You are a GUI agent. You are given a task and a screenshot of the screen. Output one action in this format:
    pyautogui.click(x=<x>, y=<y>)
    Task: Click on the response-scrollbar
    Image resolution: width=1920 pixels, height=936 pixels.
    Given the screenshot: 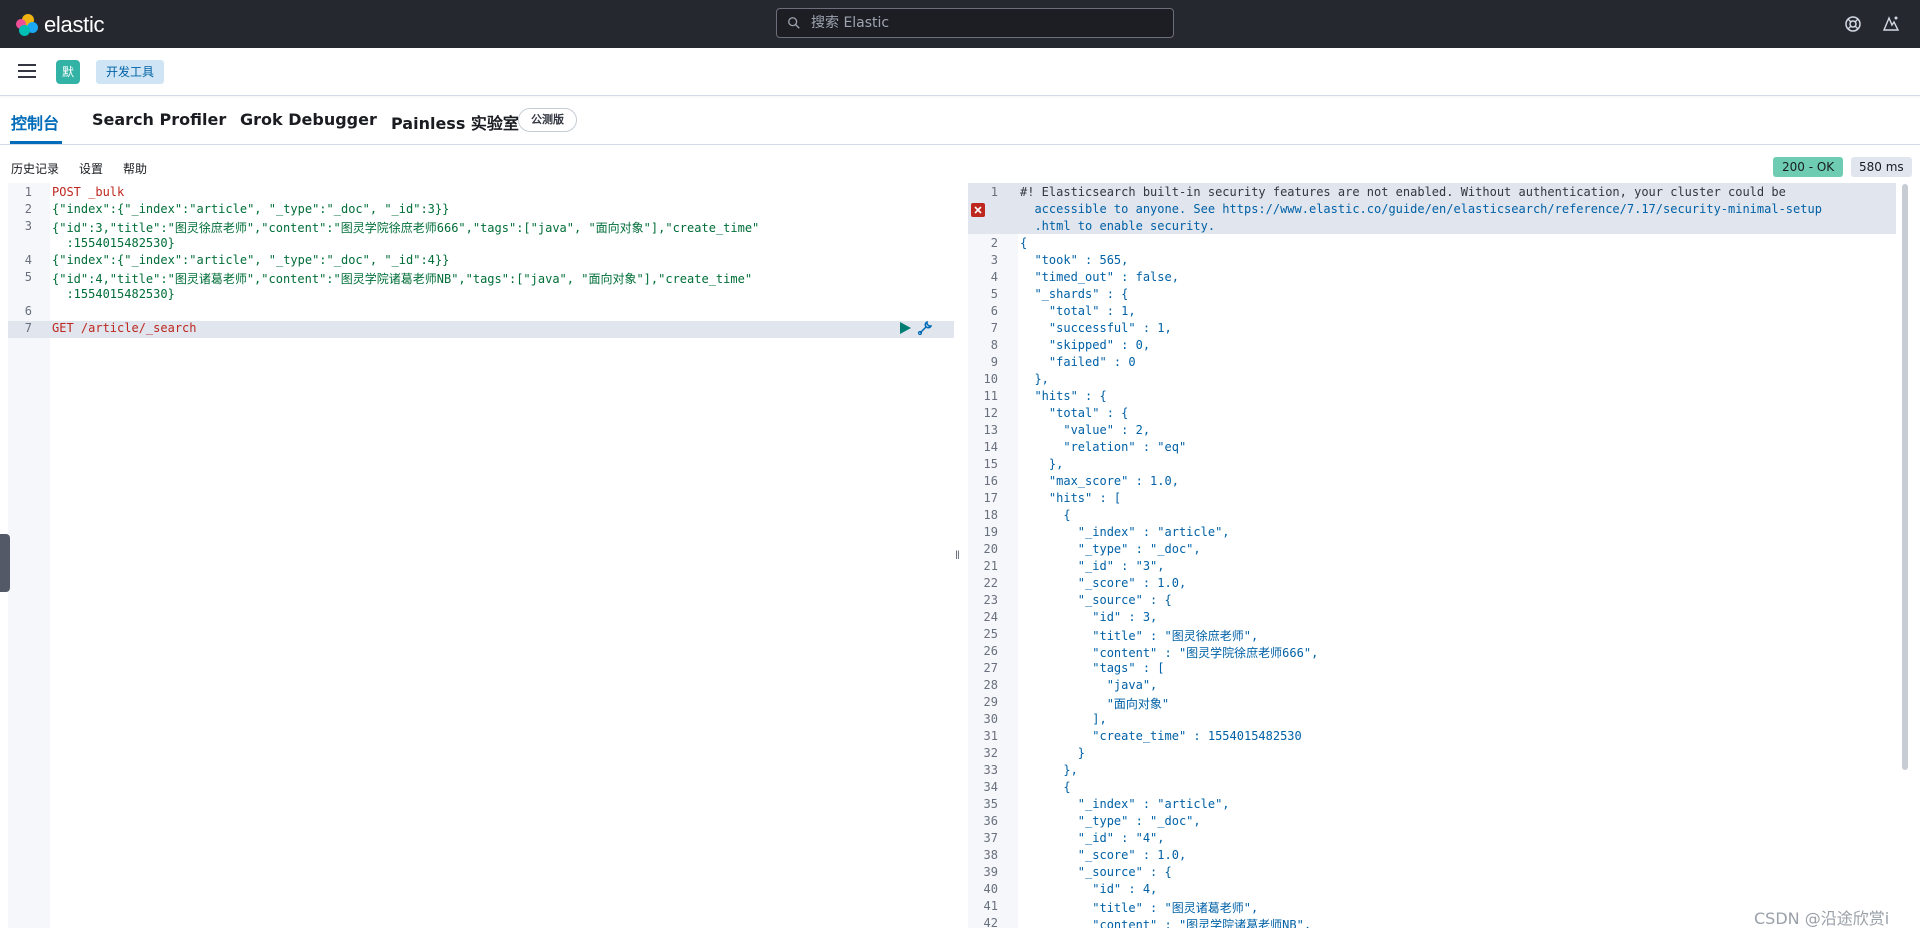 What is the action you would take?
    pyautogui.click(x=1905, y=477)
    